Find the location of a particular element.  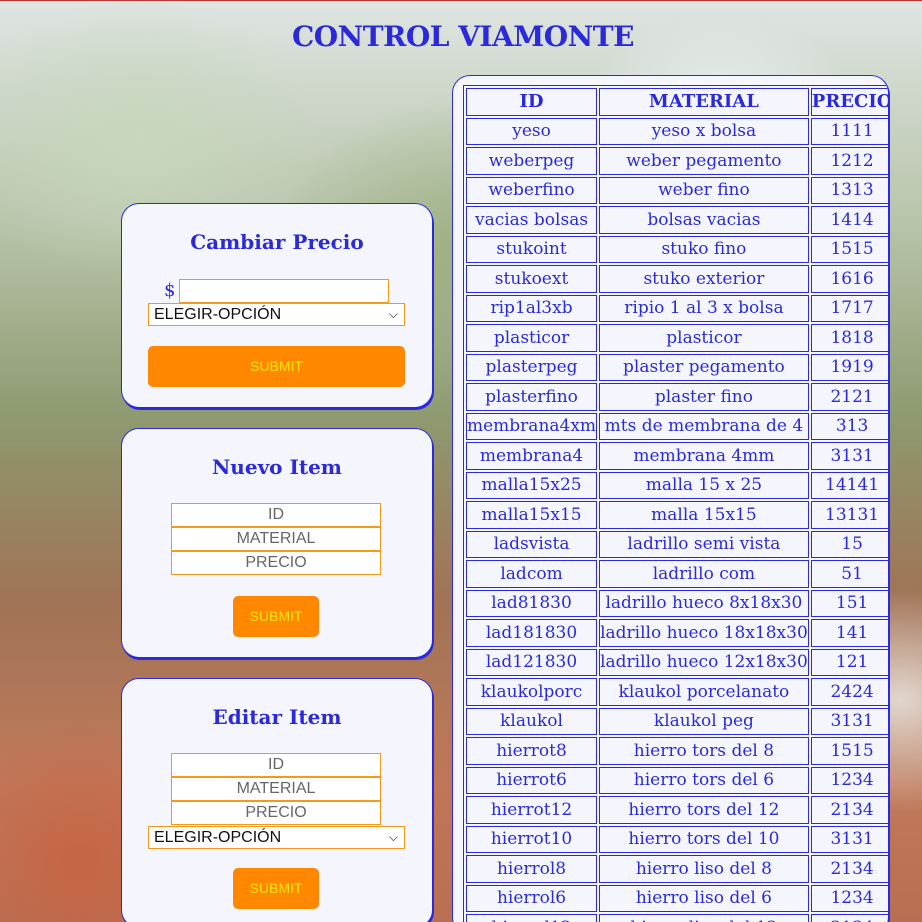

editar-material-input: MATERIAL is located at coordinates (276, 789).